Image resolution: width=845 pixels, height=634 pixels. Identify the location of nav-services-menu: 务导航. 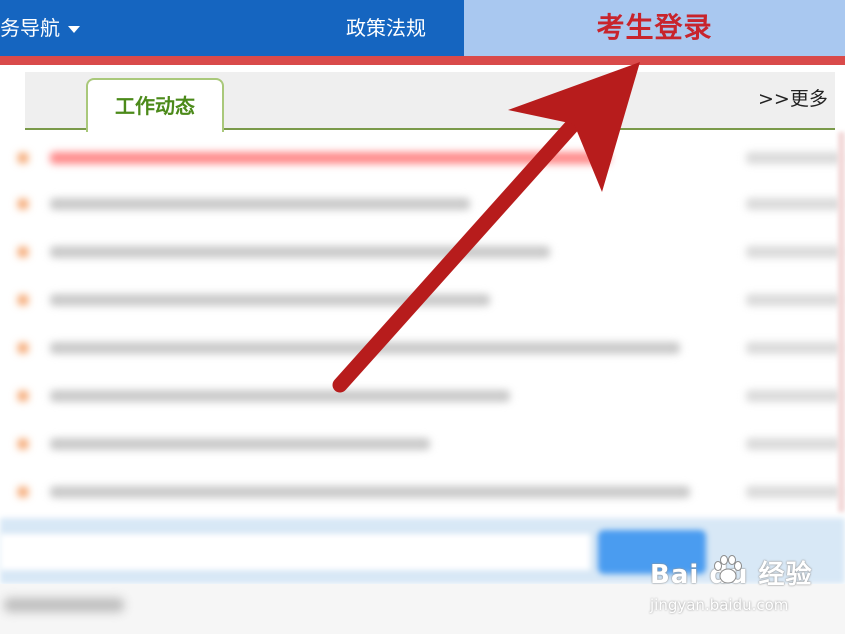
(40, 28).